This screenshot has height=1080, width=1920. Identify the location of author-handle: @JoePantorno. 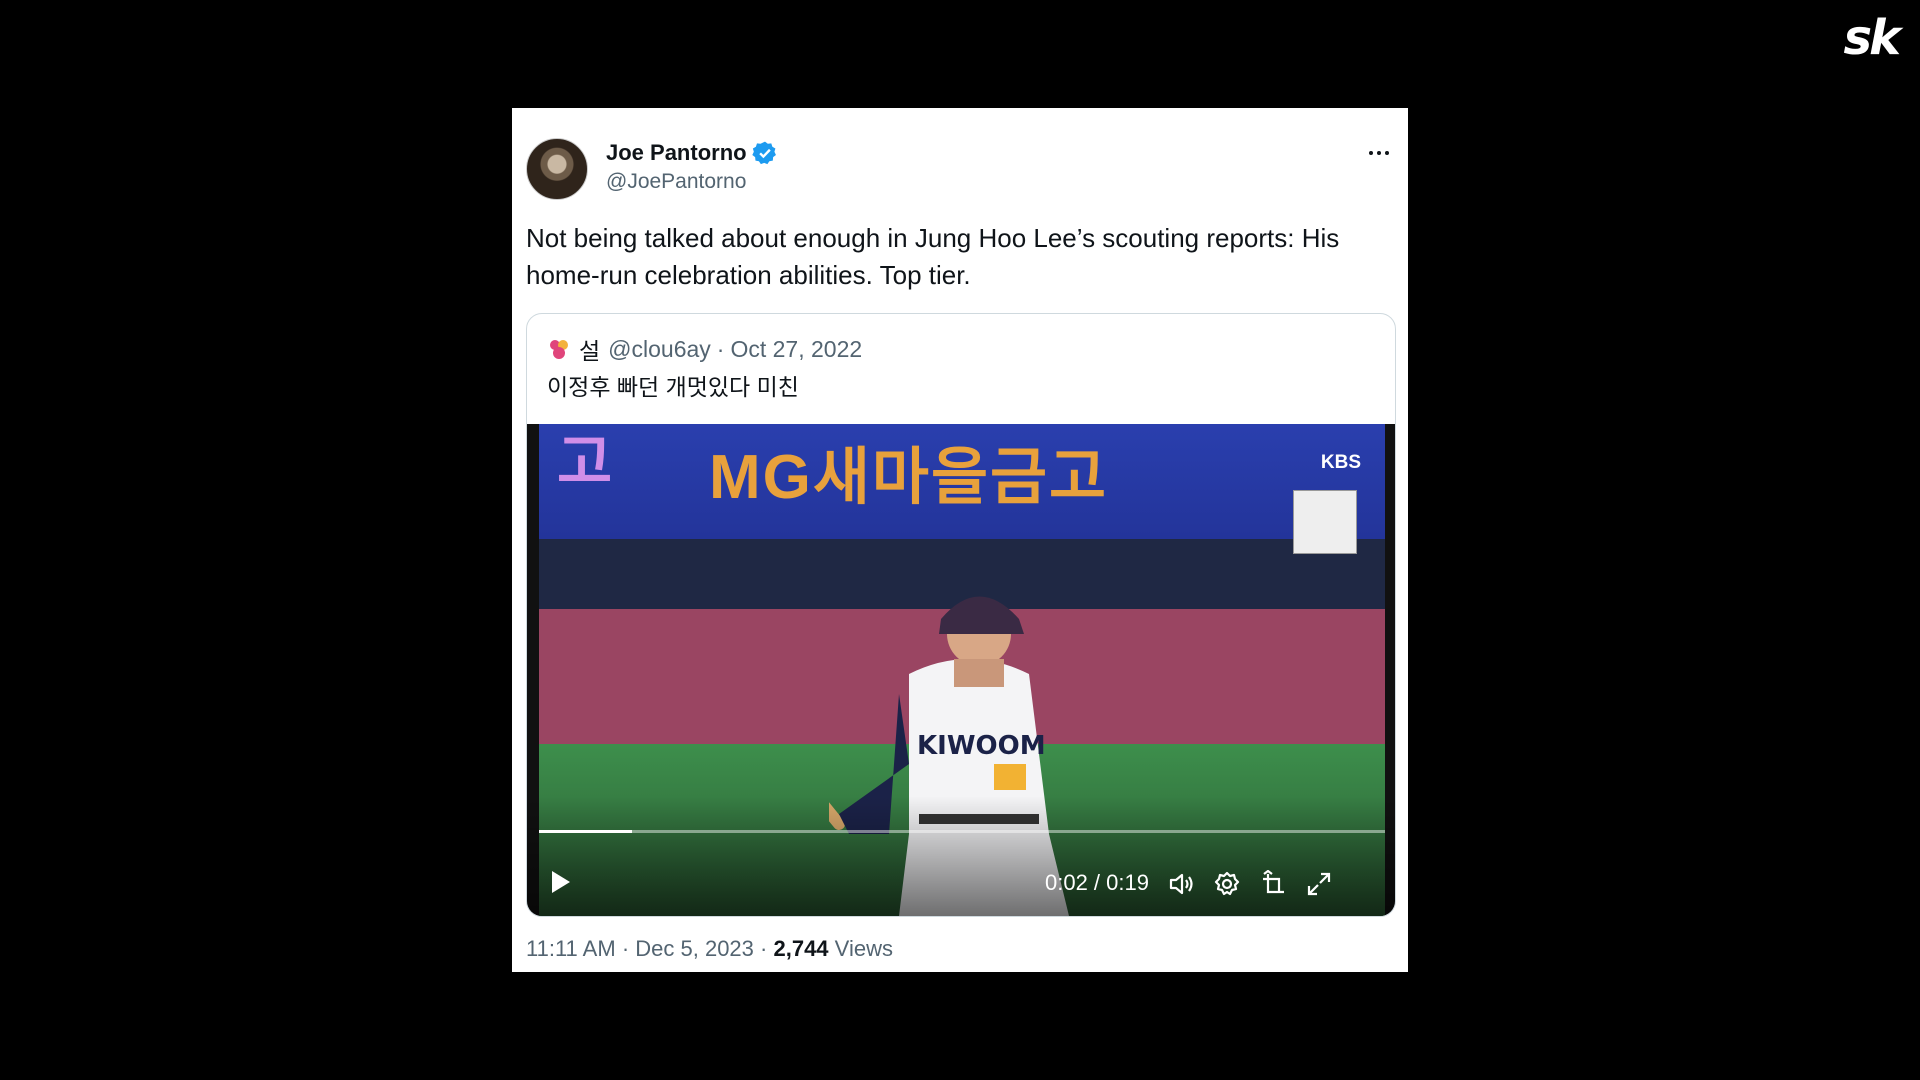
(756, 182).